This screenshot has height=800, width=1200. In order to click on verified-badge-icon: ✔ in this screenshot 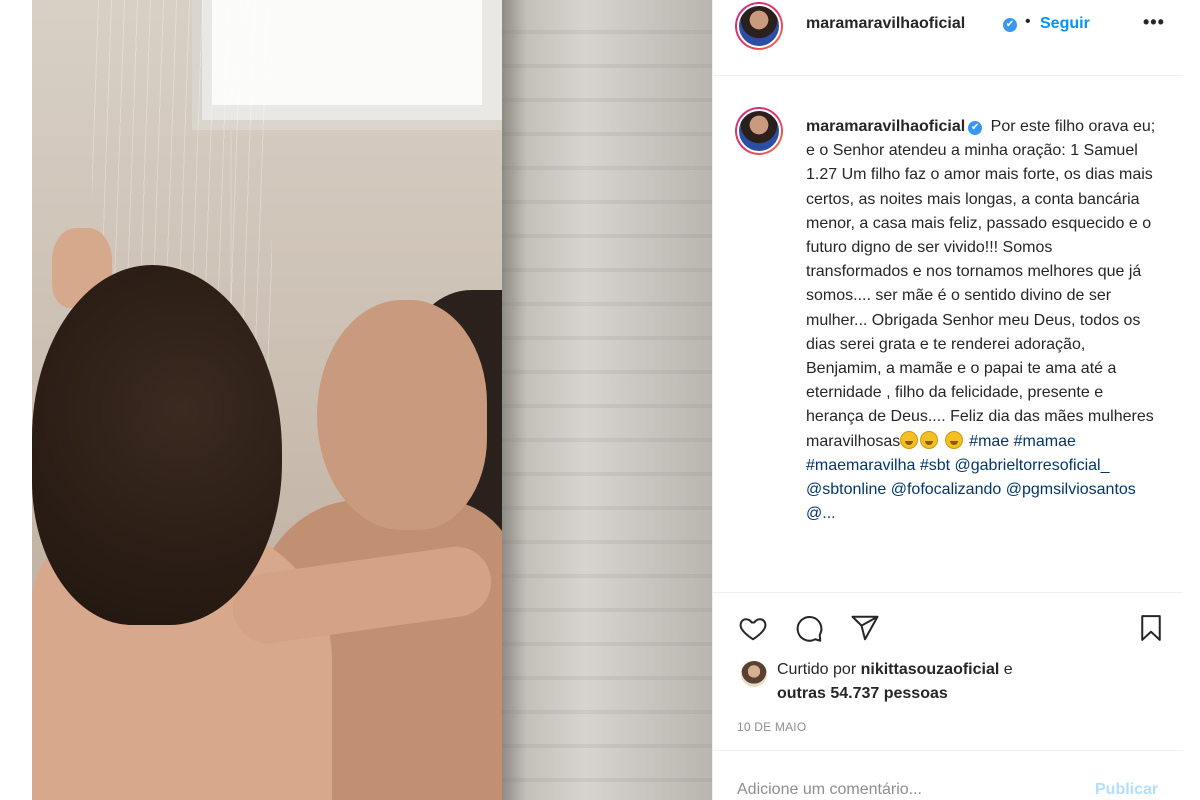, I will do `click(1010, 25)`.